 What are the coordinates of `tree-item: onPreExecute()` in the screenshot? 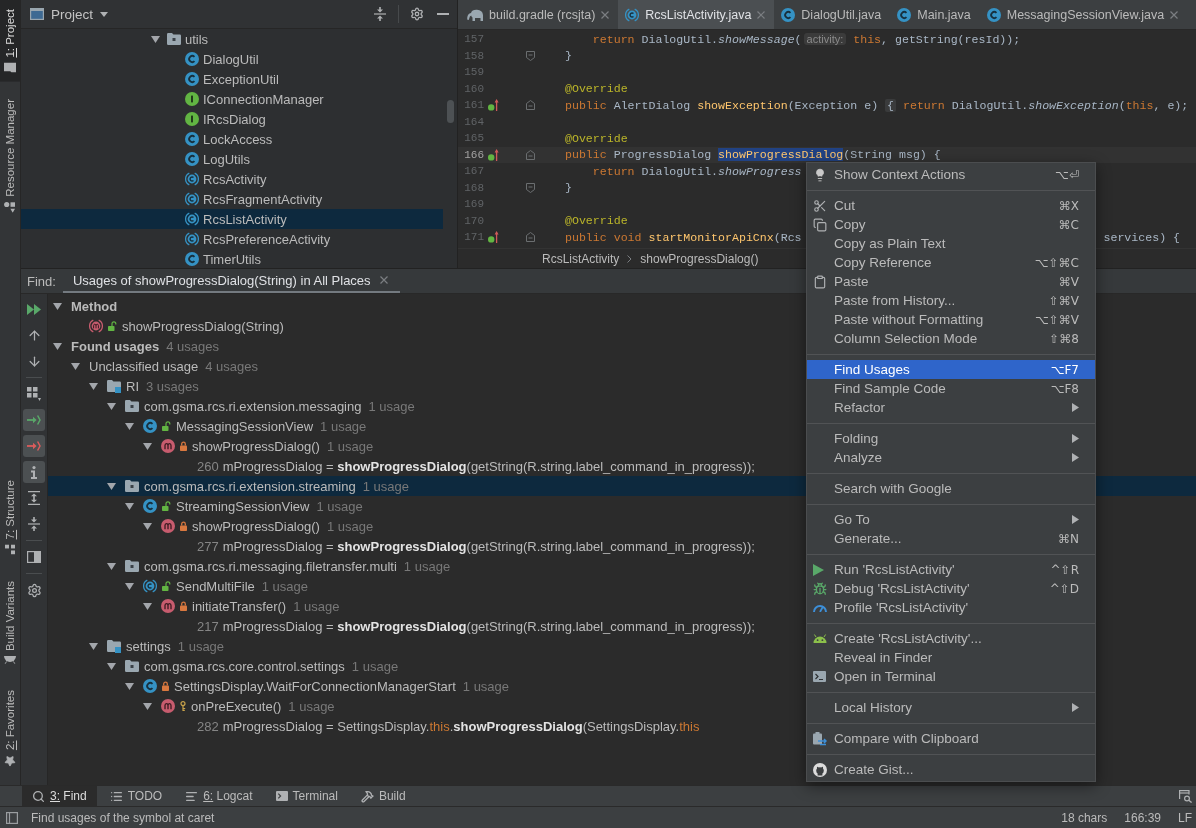 It's located at (221, 706).